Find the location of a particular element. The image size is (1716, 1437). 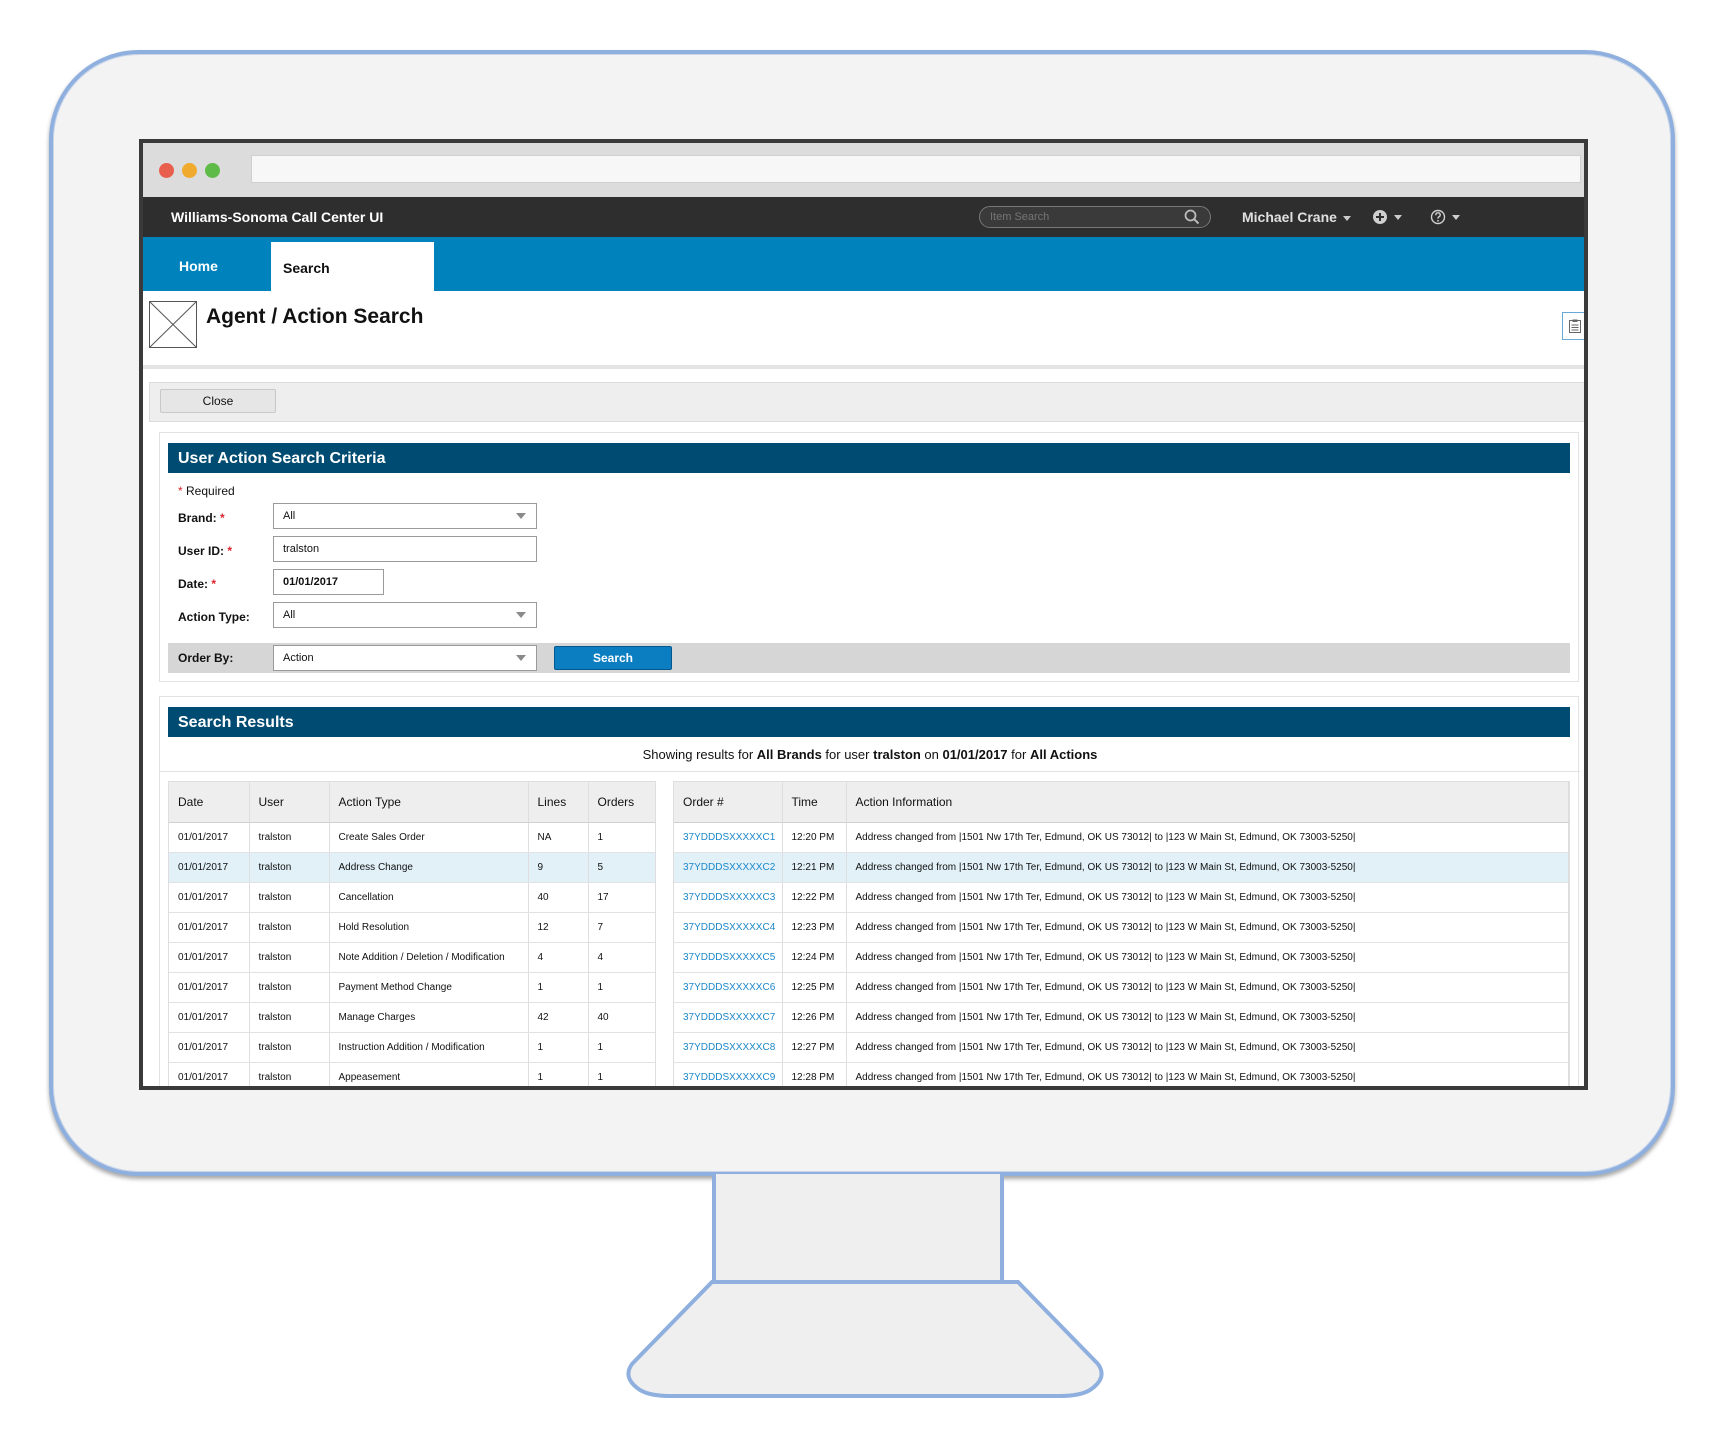

table-cell: 17 is located at coordinates (621, 897).